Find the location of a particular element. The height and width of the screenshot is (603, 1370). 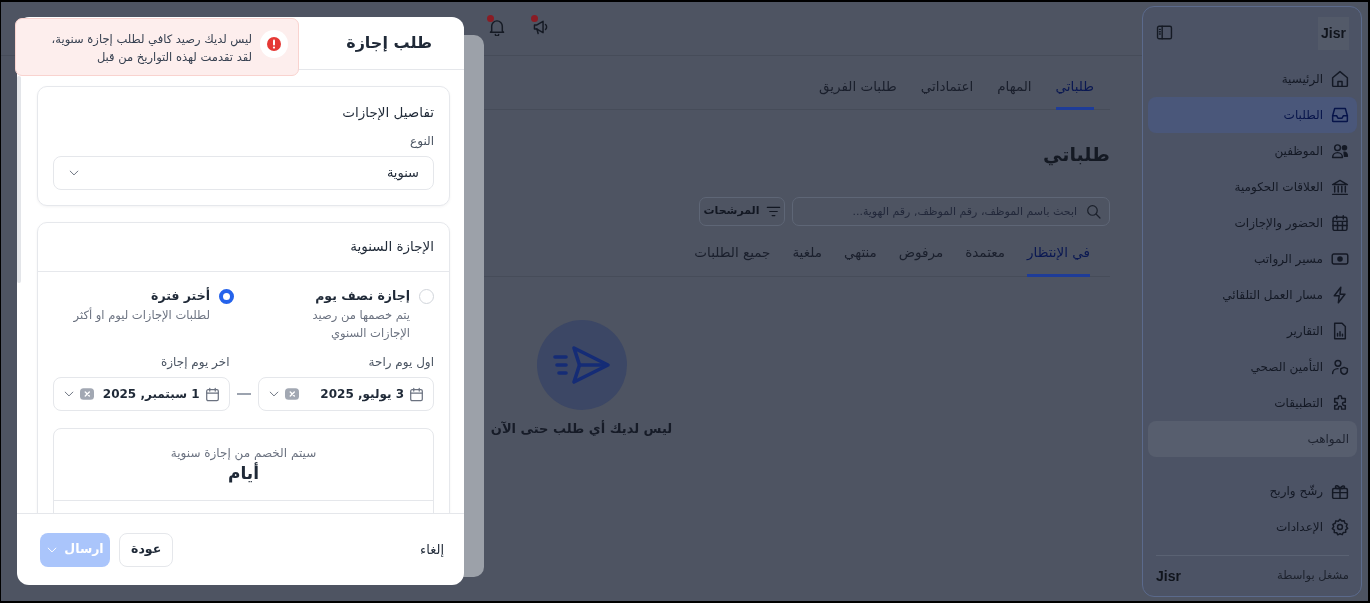

section-title: الإجازة السنوية is located at coordinates (391, 246).